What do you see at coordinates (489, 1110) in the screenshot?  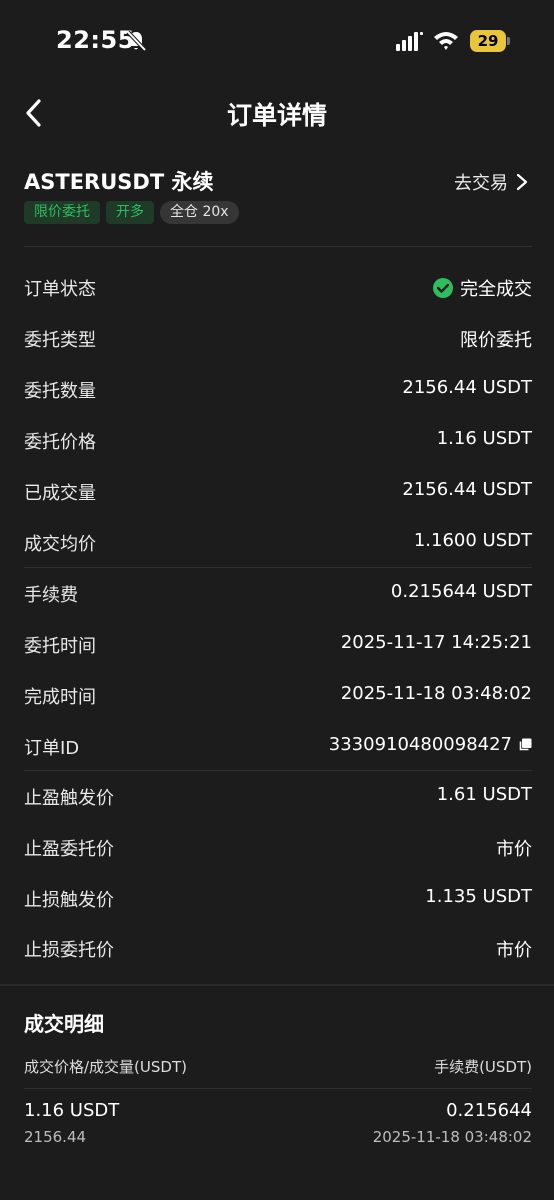 I see `fill-fee: 0.215644` at bounding box center [489, 1110].